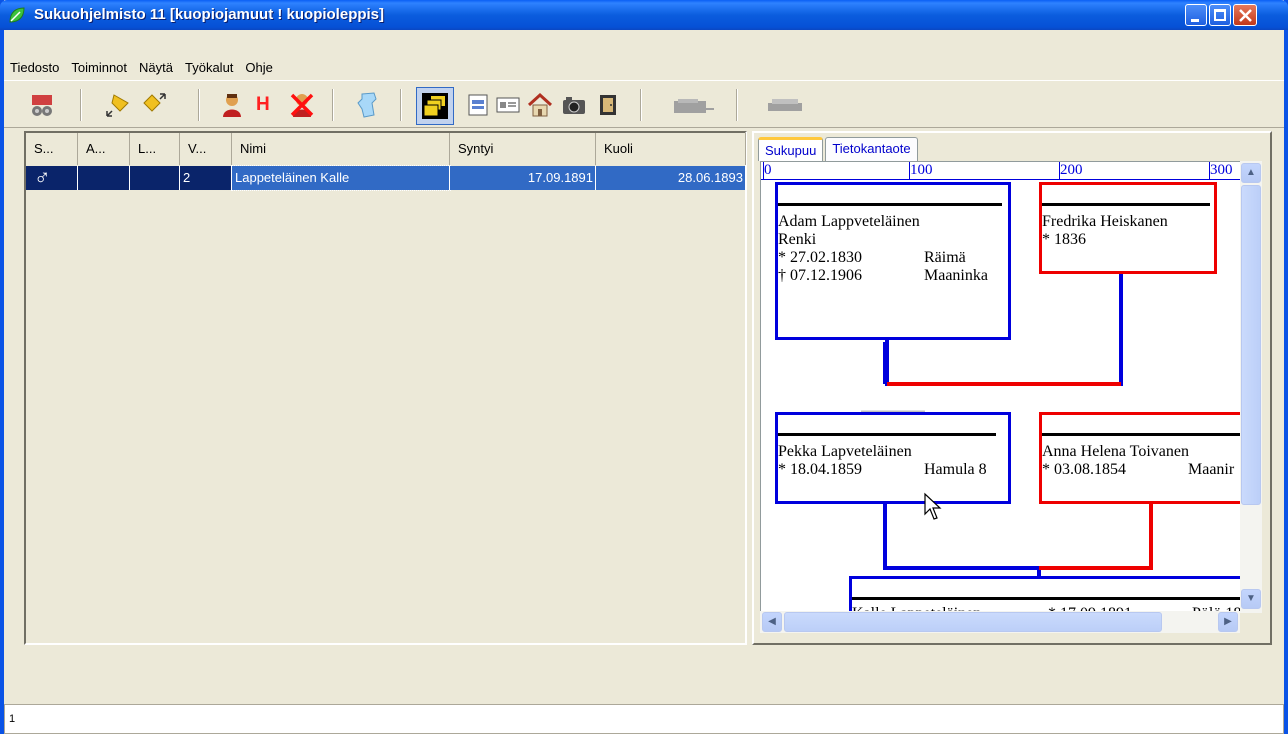  I want to click on birth-place: Maanir, so click(1211, 469).